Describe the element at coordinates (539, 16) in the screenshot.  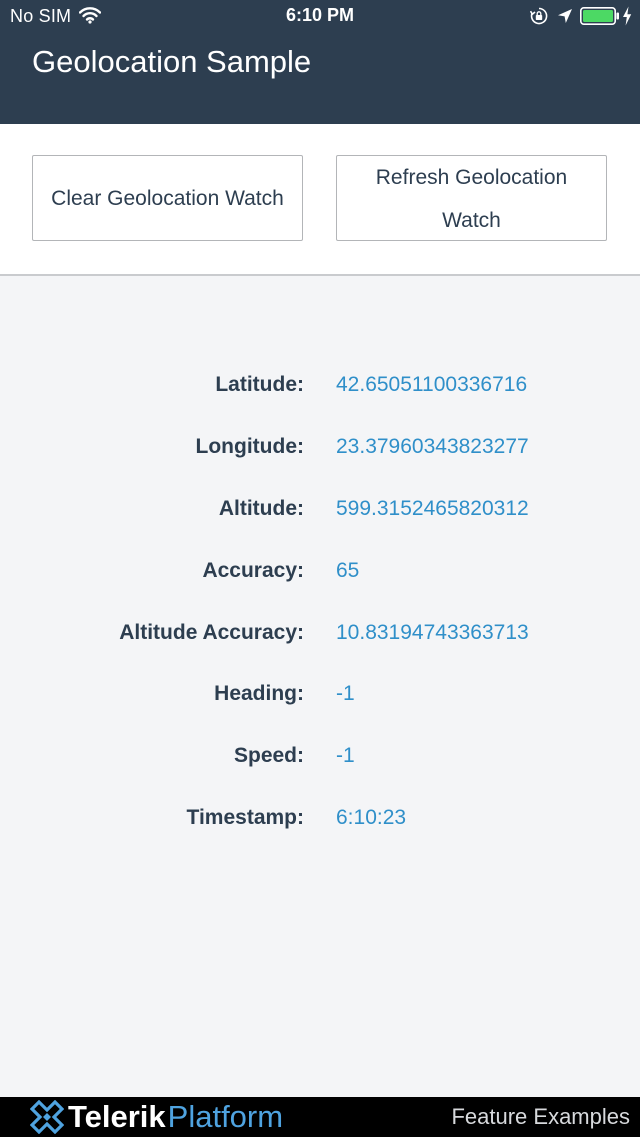
I see `lock-rotation-icon` at that location.